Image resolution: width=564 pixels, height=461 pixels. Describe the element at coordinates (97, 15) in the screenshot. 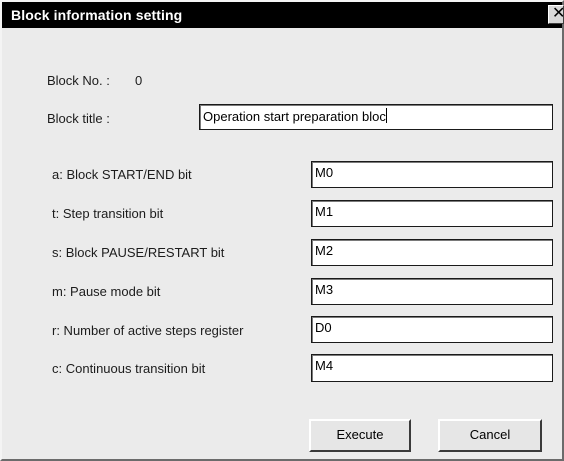

I see `dialog-title: Block information setting` at that location.